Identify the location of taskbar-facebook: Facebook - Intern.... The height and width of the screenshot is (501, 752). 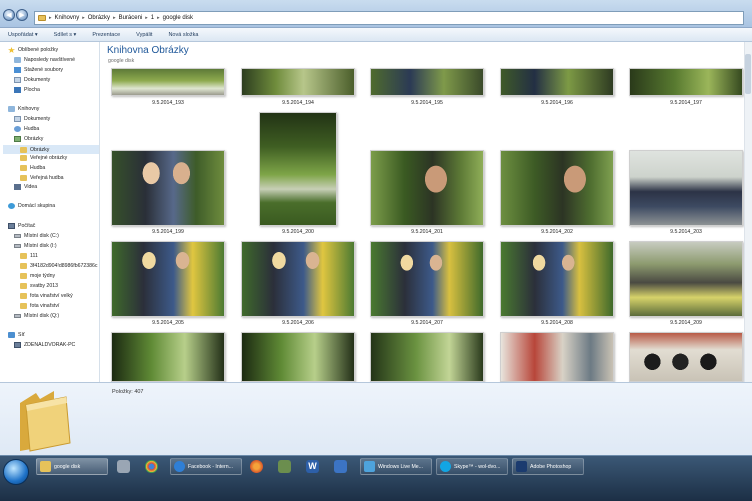
(206, 466).